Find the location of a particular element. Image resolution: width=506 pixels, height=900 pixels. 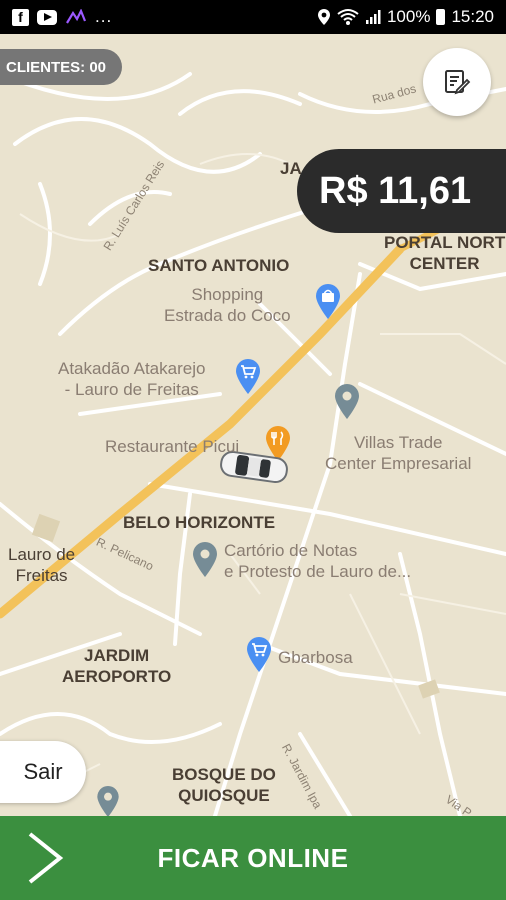

clock: 15:20 is located at coordinates (472, 16).